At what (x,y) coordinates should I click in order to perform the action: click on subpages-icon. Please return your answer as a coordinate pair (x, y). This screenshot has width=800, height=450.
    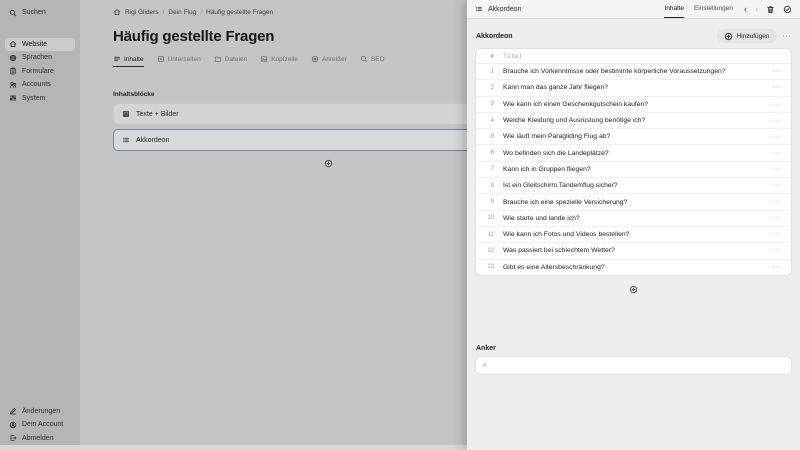
    Looking at the image, I should click on (161, 59).